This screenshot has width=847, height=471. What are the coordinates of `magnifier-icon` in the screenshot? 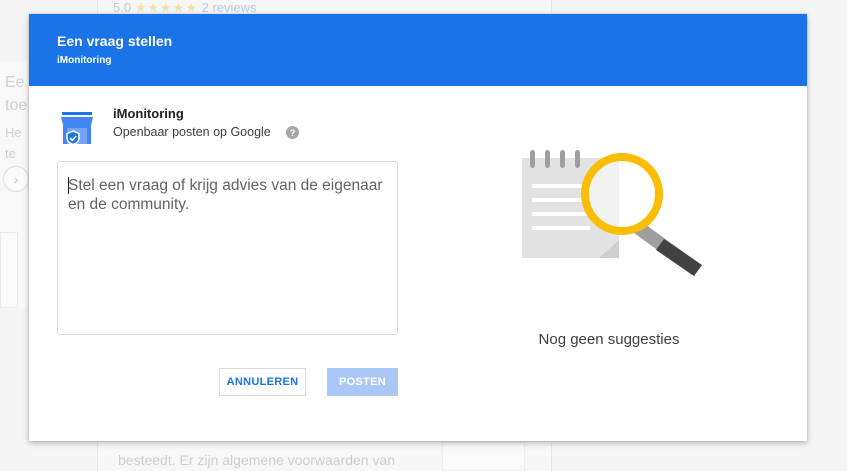 It's located at (641, 214).